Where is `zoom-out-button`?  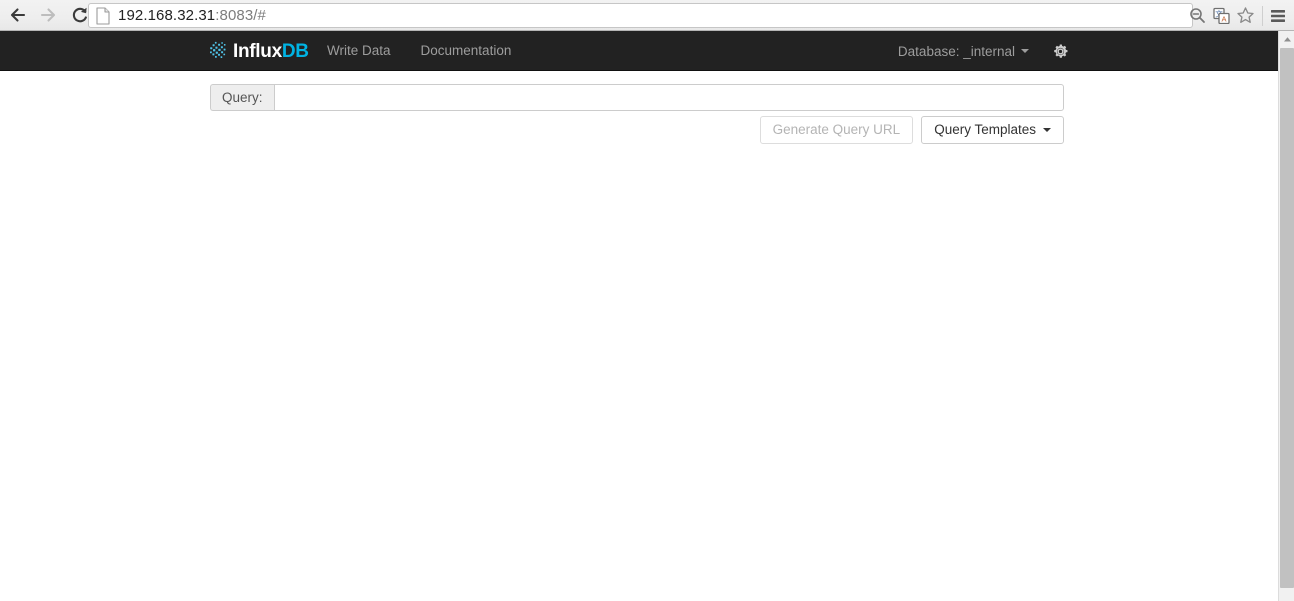
zoom-out-button is located at coordinates (1197, 16).